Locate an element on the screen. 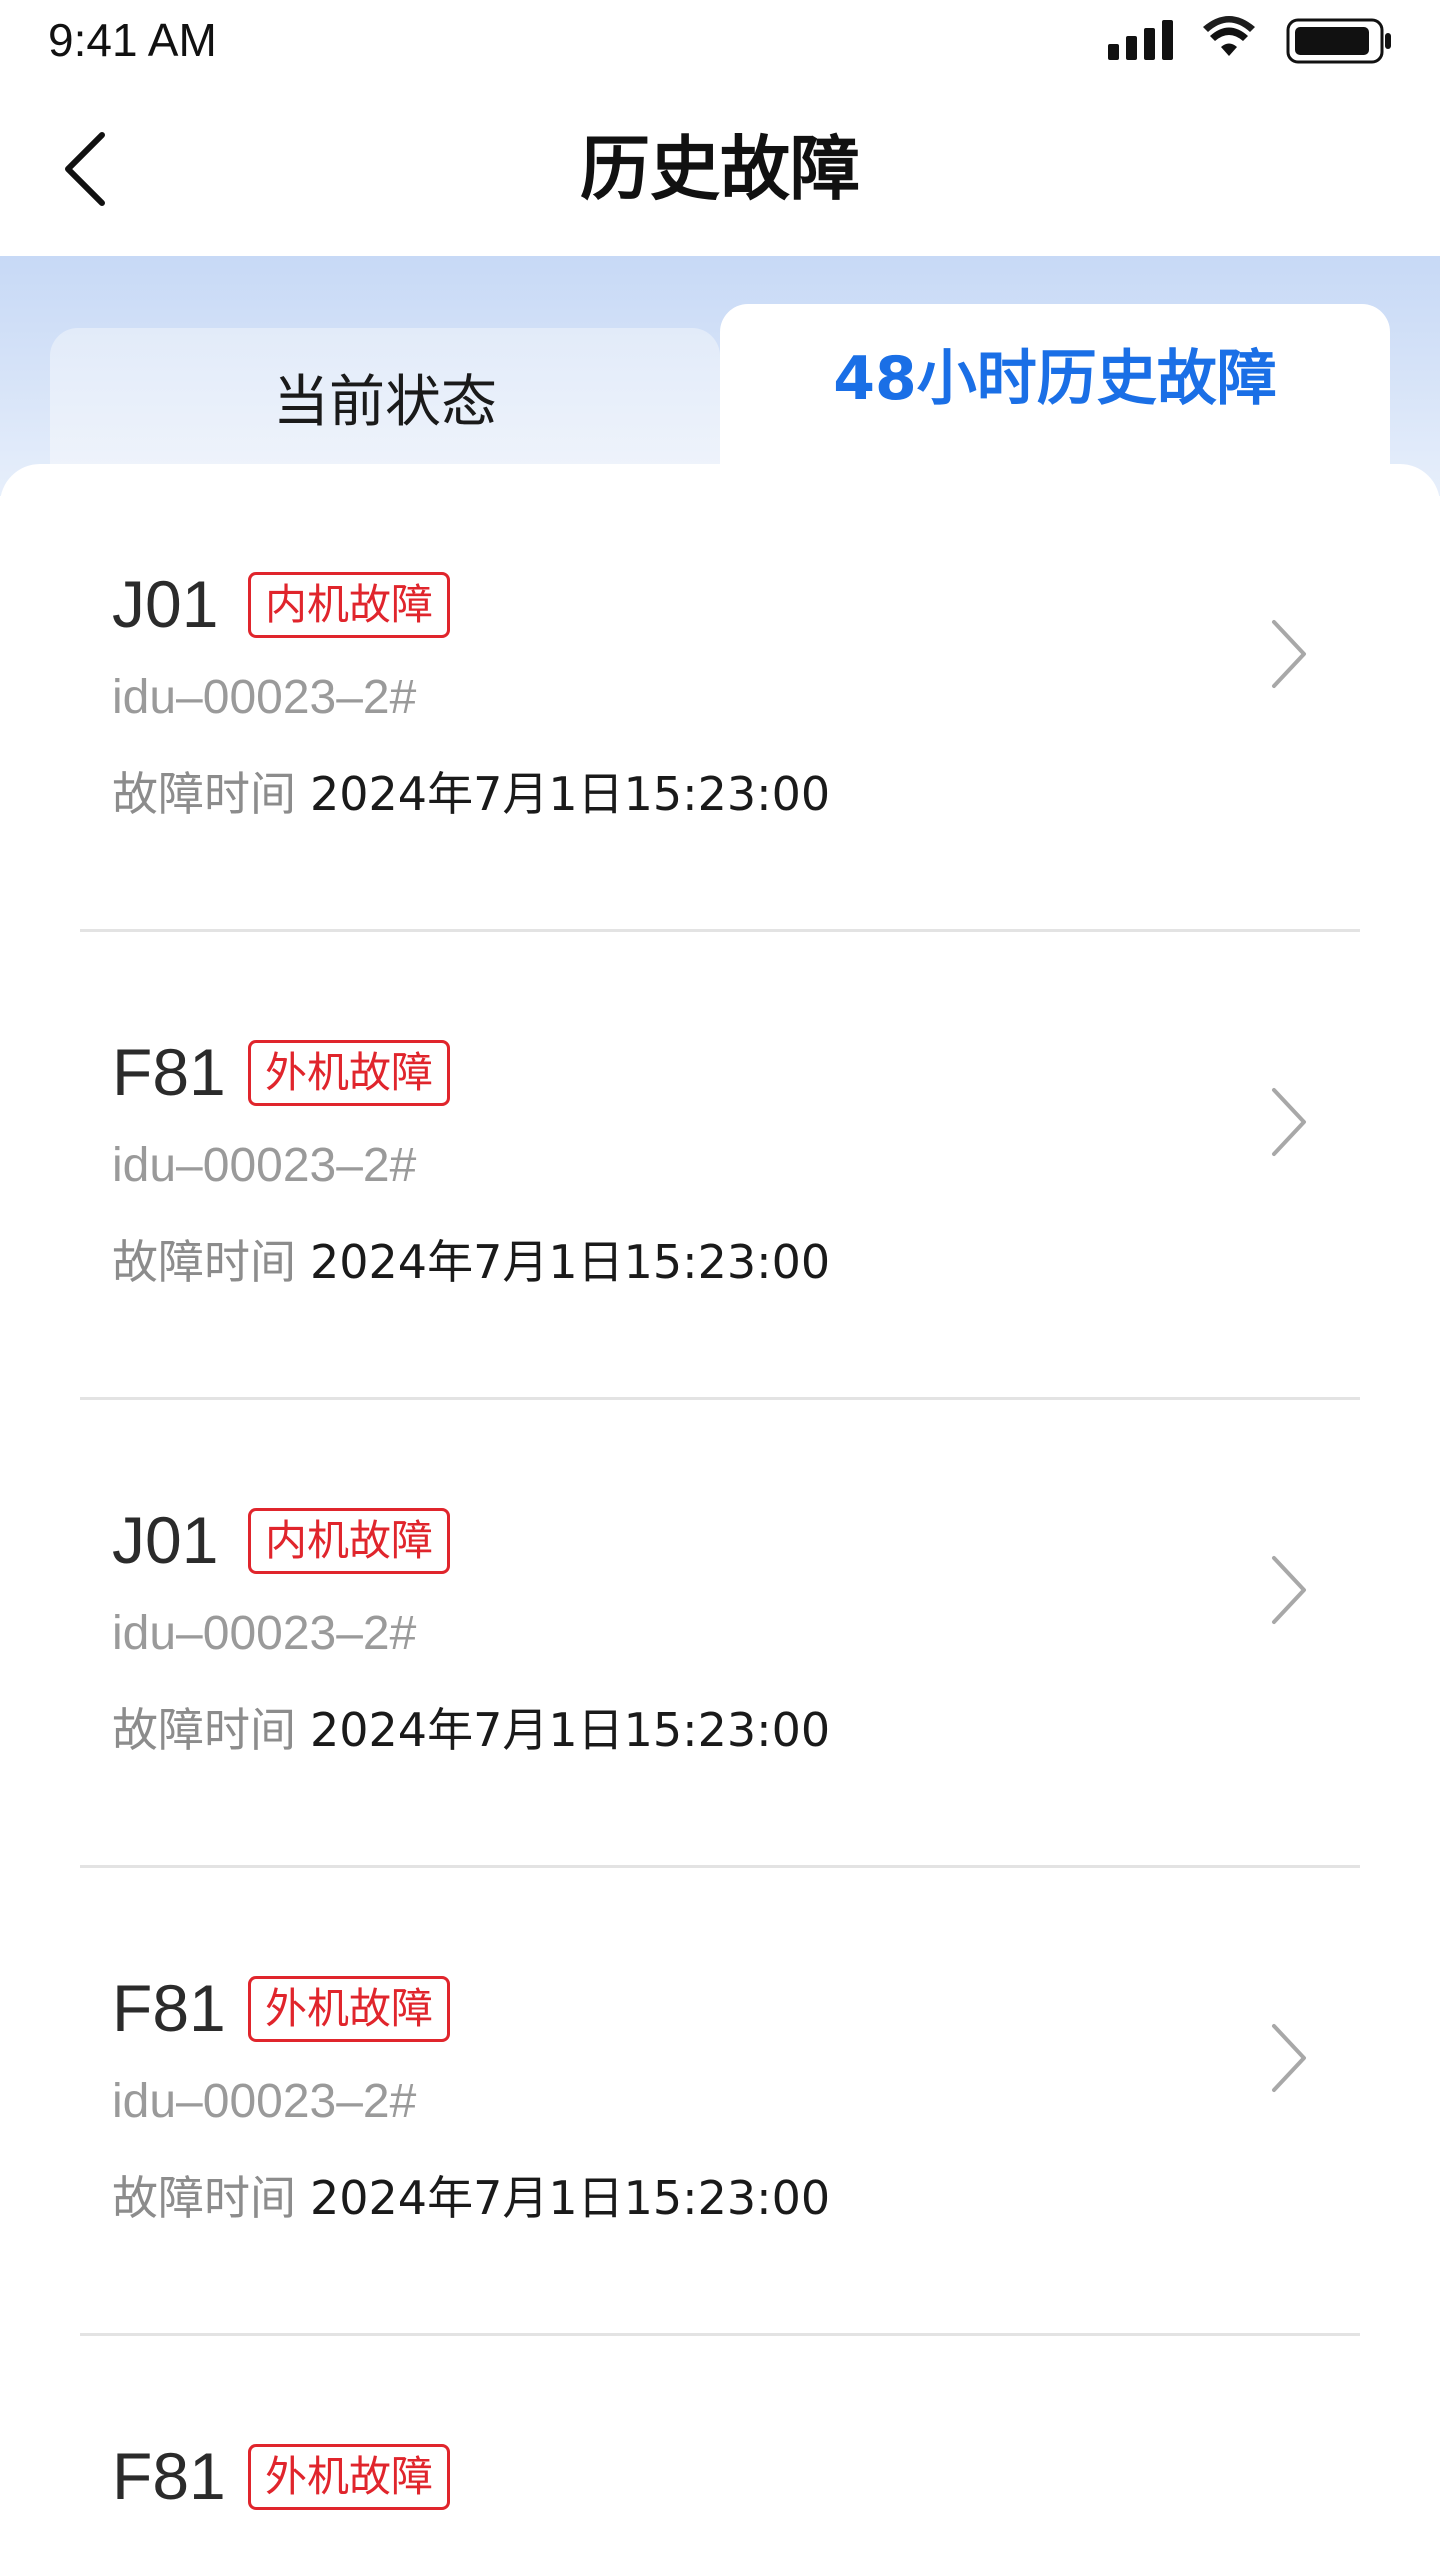 The height and width of the screenshot is (2560, 1440). fault-list-item: F81 外机故障 is located at coordinates (720, 2448).